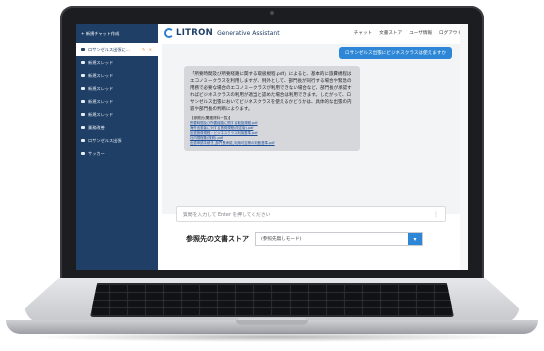 The height and width of the screenshot is (351, 544). I want to click on user-message: ロサンゼルス出張にビジネスクラスは使えますか, so click(395, 53).